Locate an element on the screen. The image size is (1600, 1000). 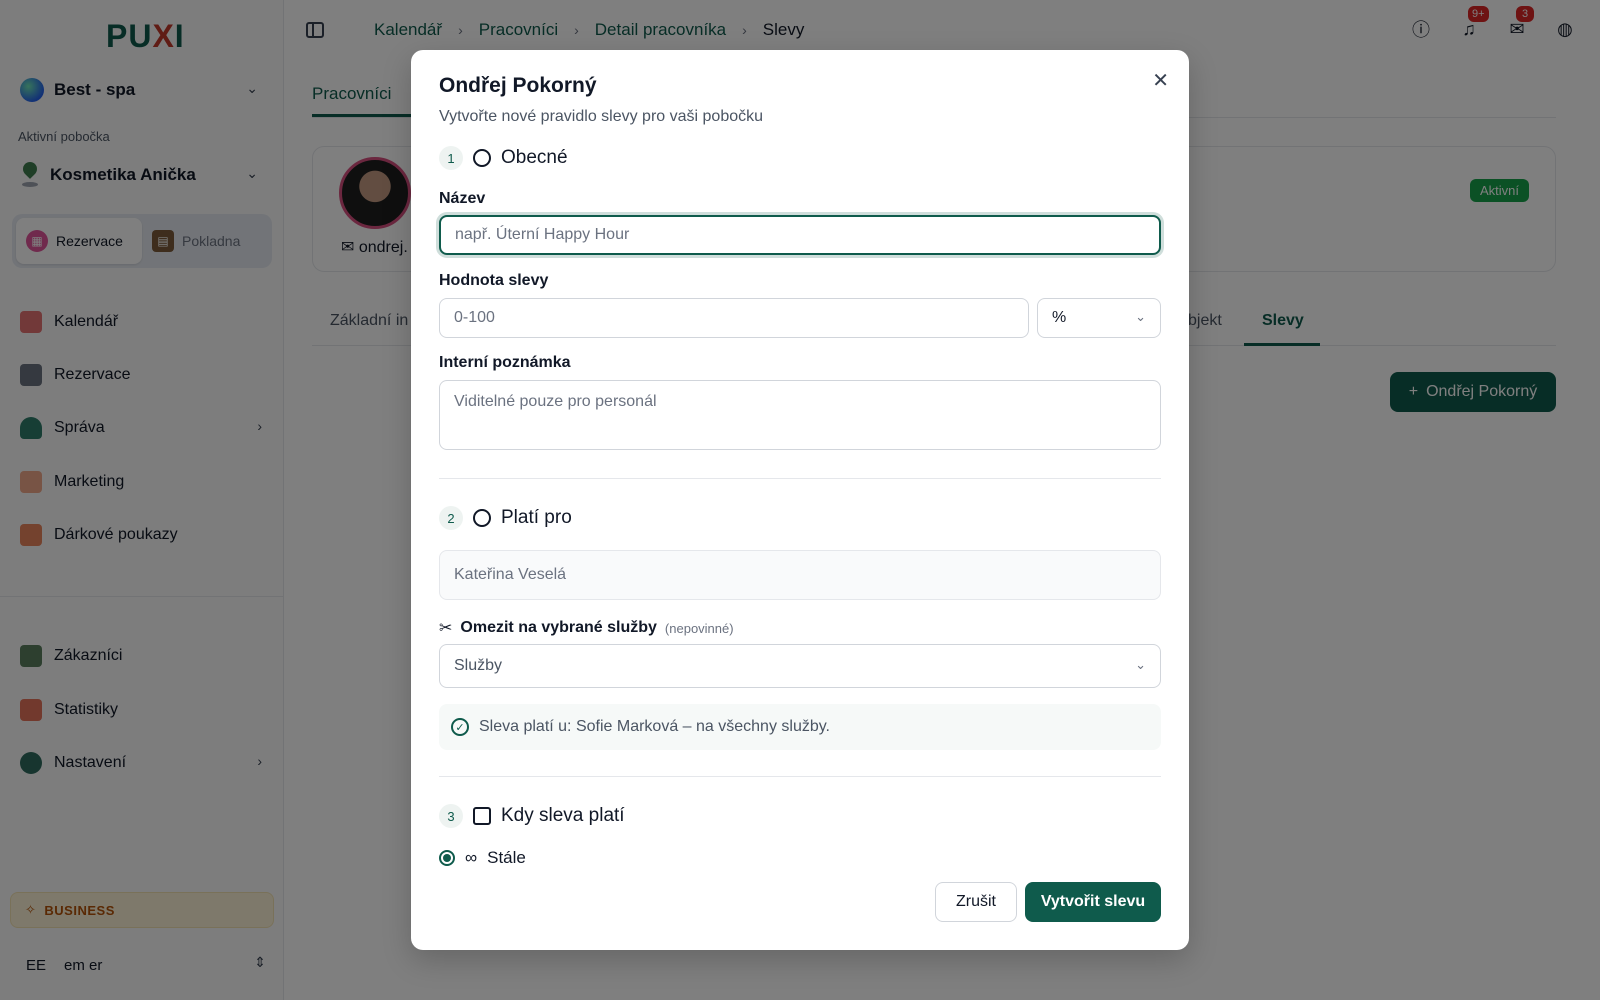
step-when: 3 Kdy sleva platí is located at coordinates (532, 816).